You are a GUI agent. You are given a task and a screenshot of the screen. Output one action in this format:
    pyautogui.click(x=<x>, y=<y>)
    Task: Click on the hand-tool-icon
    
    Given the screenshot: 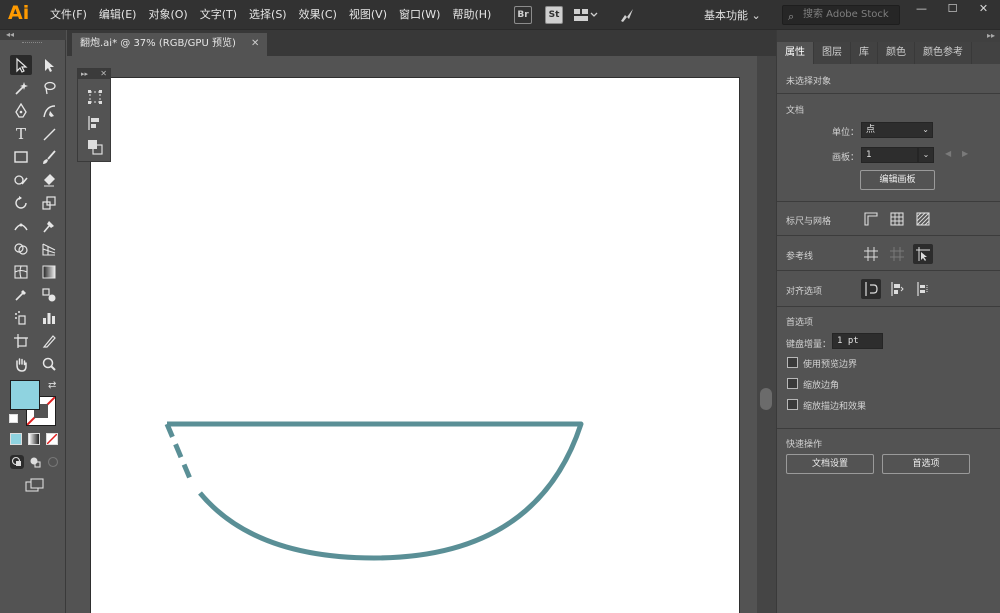 What is the action you would take?
    pyautogui.click(x=21, y=364)
    